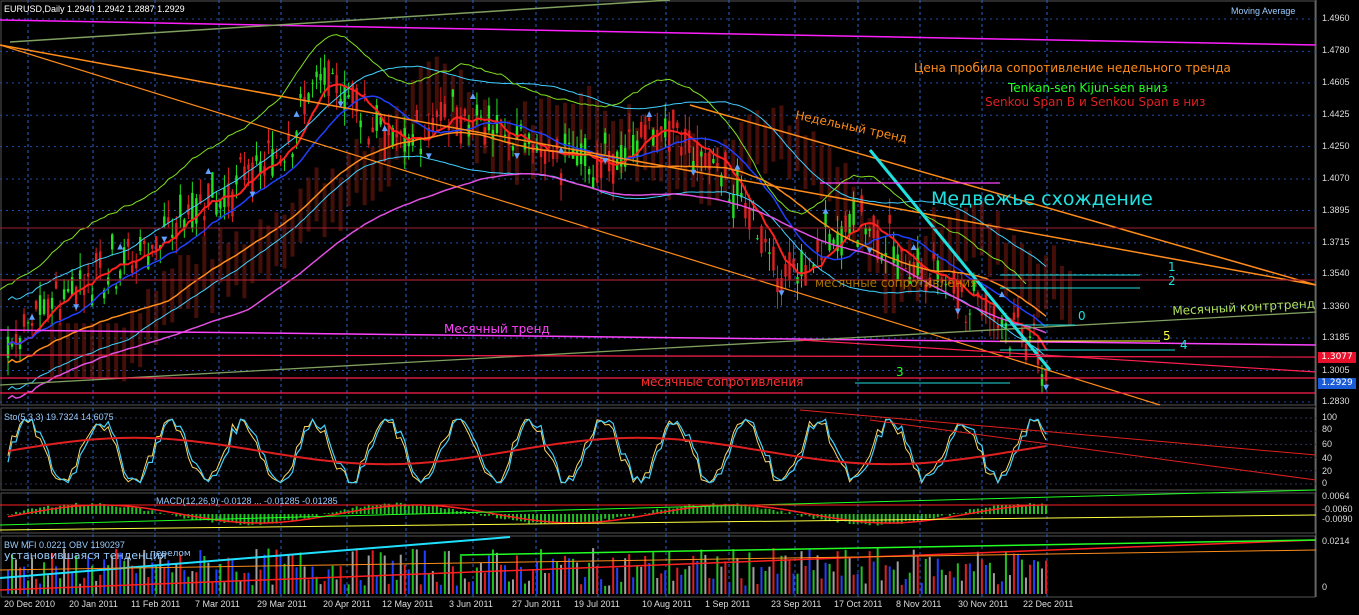 Image resolution: width=1359 pixels, height=615 pixels. What do you see at coordinates (983, 604) in the screenshot?
I see `date-tick-15: 30 Nov 2011` at bounding box center [983, 604].